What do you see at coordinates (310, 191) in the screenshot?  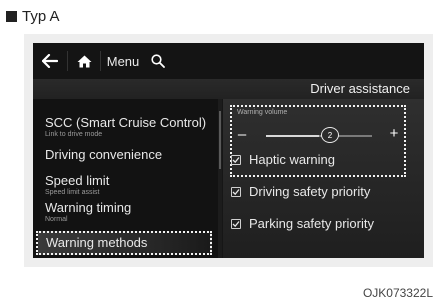 I see `option-label: Driving safety priority` at bounding box center [310, 191].